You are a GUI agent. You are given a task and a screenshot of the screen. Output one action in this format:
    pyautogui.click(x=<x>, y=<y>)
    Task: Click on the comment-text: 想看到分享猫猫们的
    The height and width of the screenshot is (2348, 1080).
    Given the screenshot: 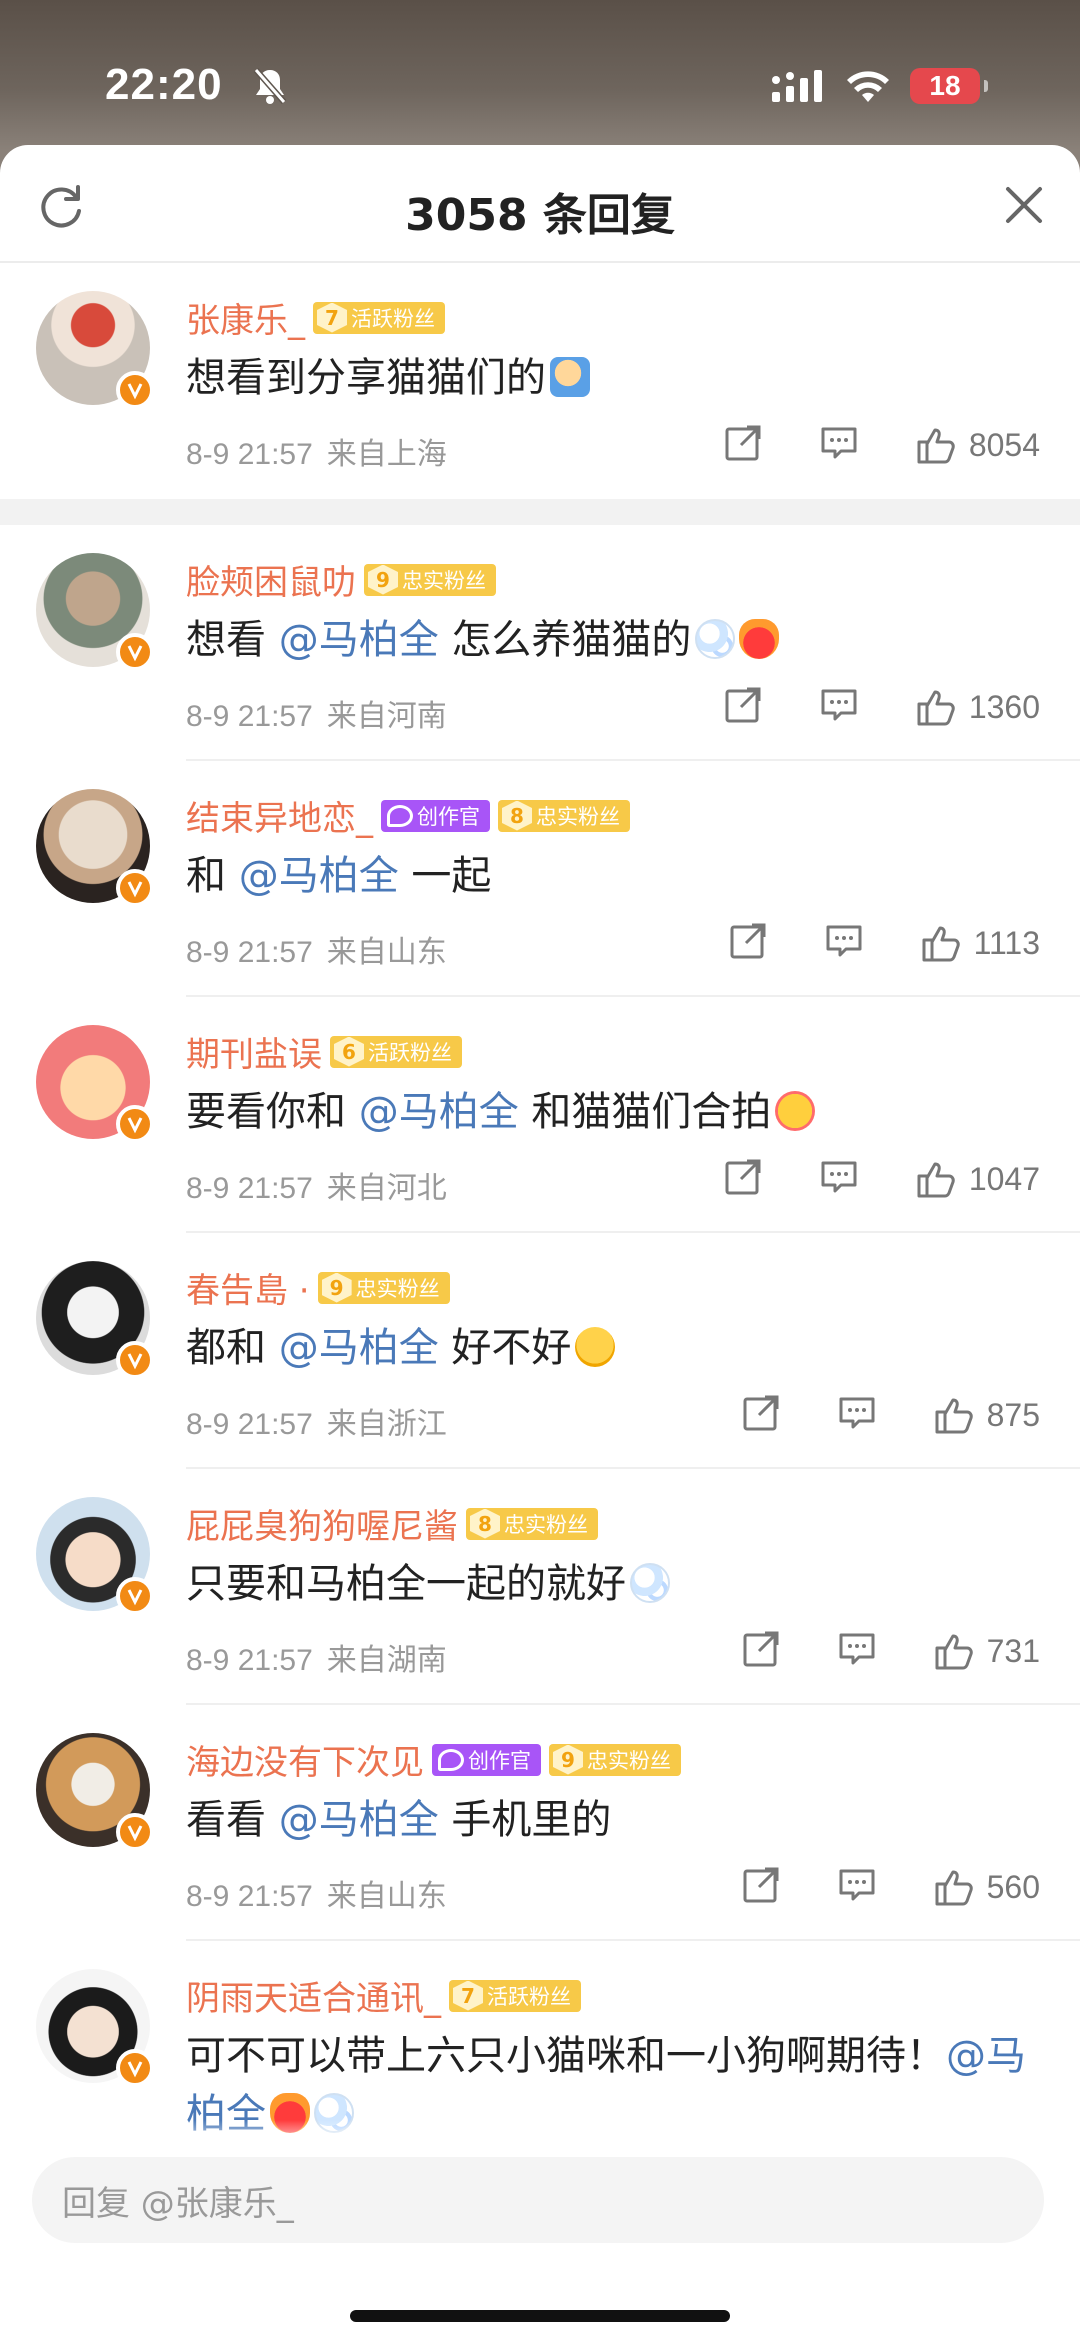 What is the action you would take?
    pyautogui.click(x=616, y=378)
    